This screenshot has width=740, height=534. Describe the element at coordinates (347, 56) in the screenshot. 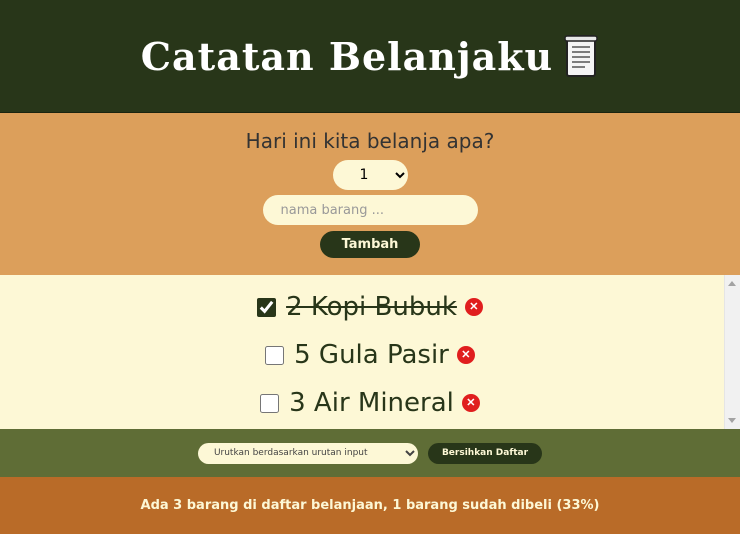

I see `page-title-text: Catatan Belanjaku` at that location.